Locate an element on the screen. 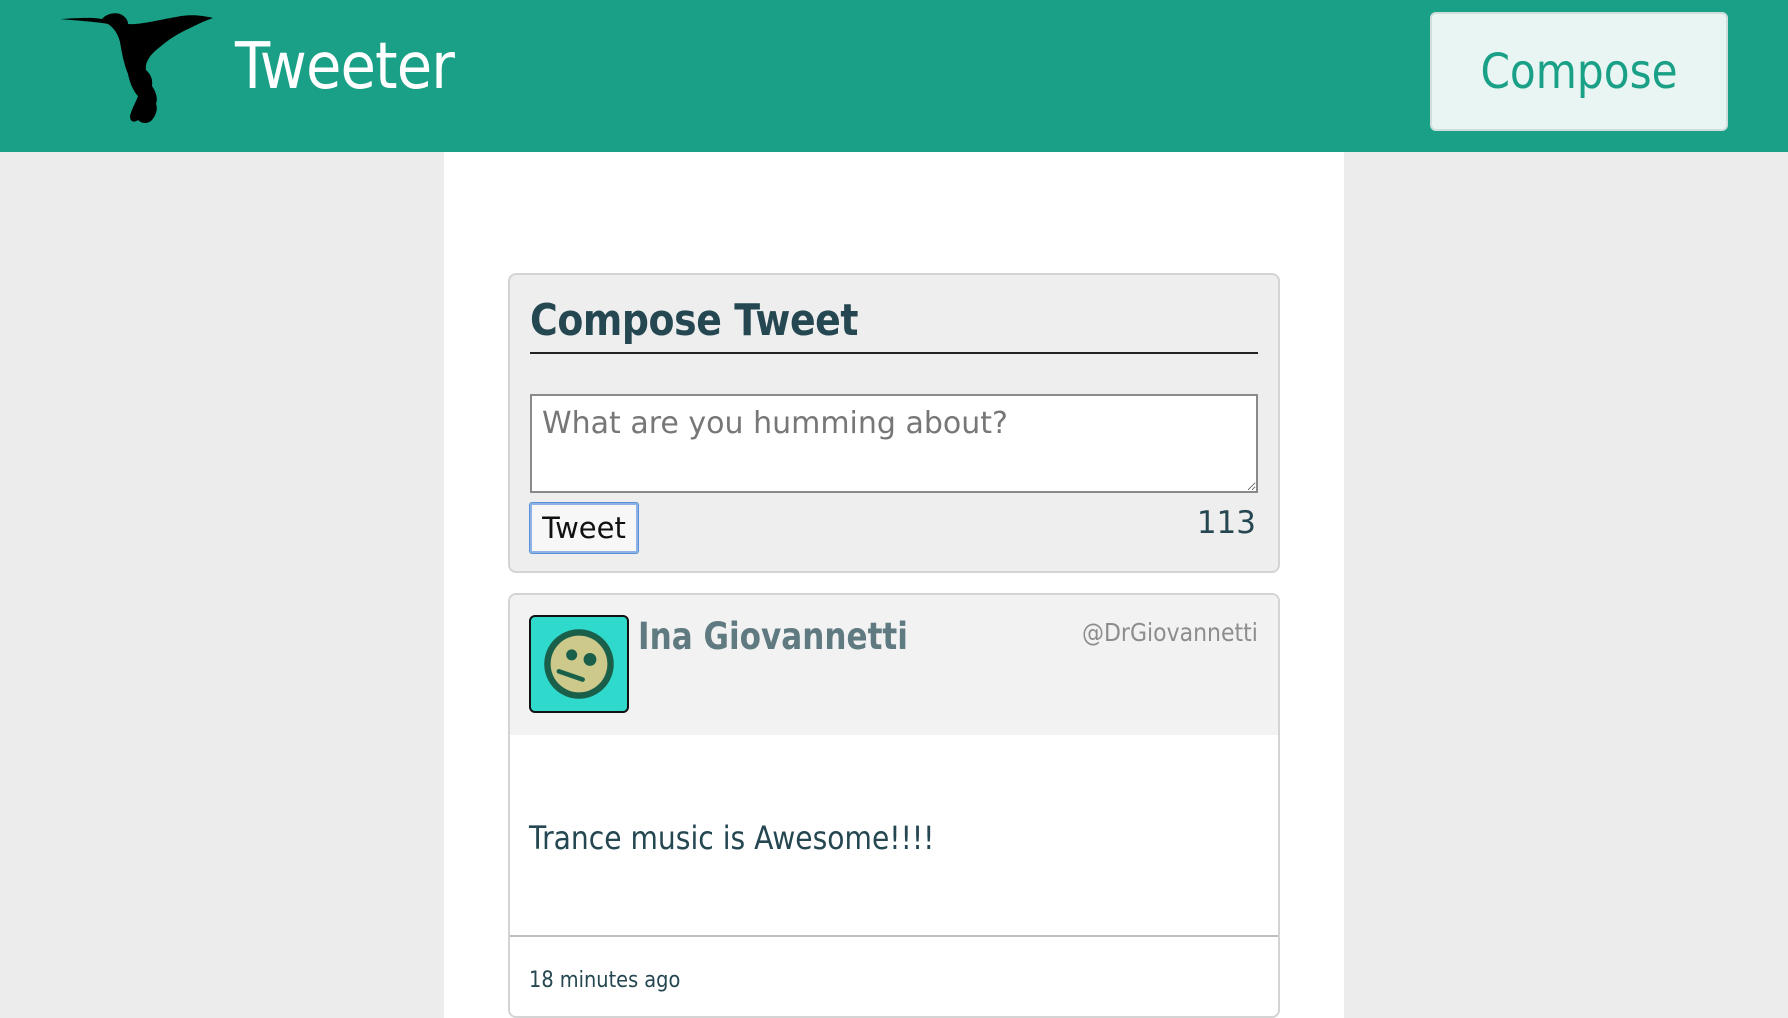  tweet-author-handle: @DrGiovannetti is located at coordinates (1170, 632).